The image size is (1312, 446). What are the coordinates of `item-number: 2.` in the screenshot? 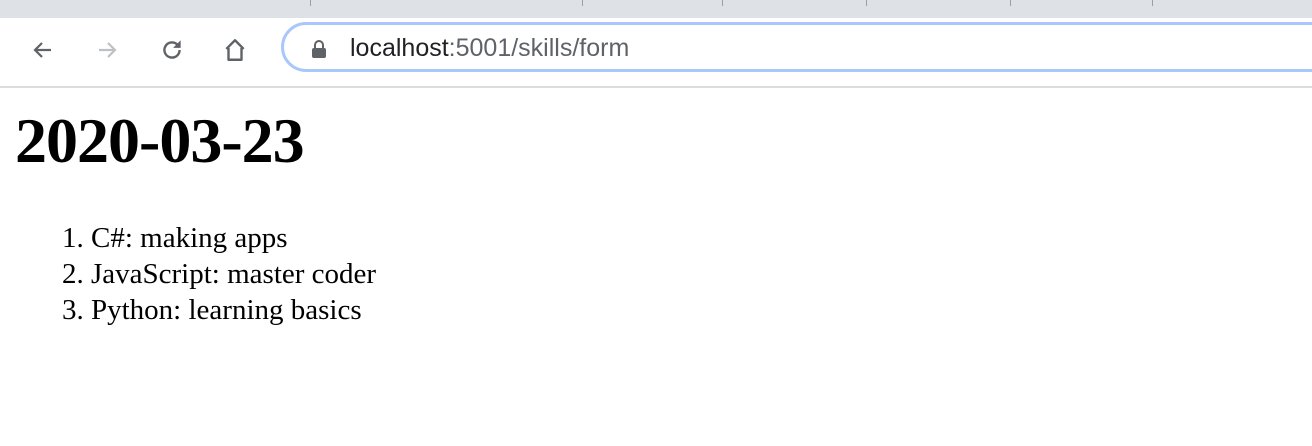 It's located at (73, 274).